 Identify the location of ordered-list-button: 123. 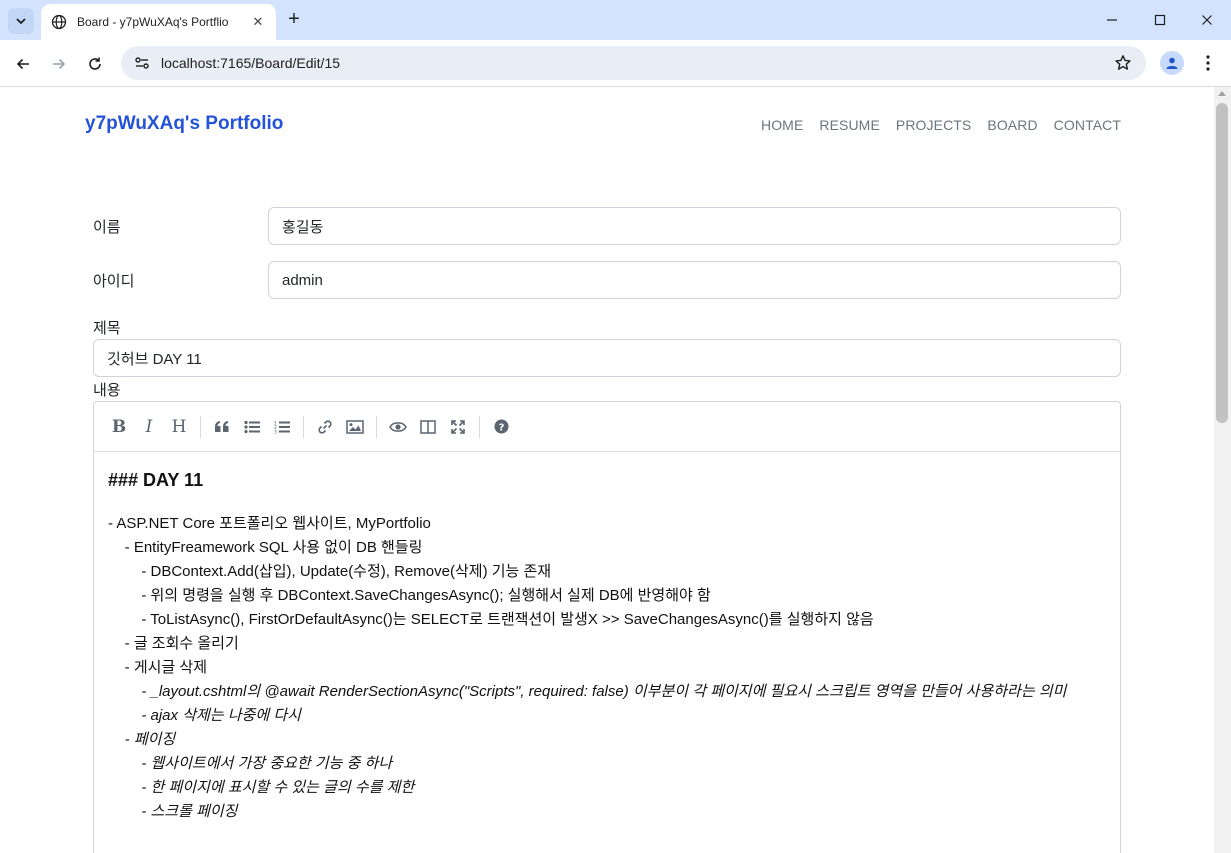
(282, 427).